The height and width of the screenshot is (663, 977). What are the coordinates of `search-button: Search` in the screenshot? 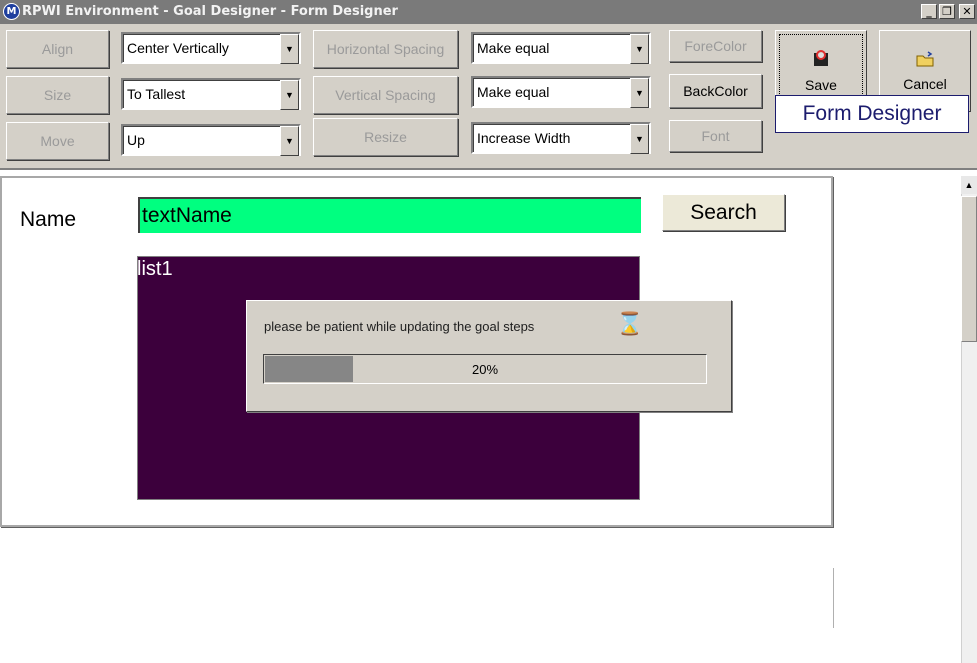 It's located at (723, 212).